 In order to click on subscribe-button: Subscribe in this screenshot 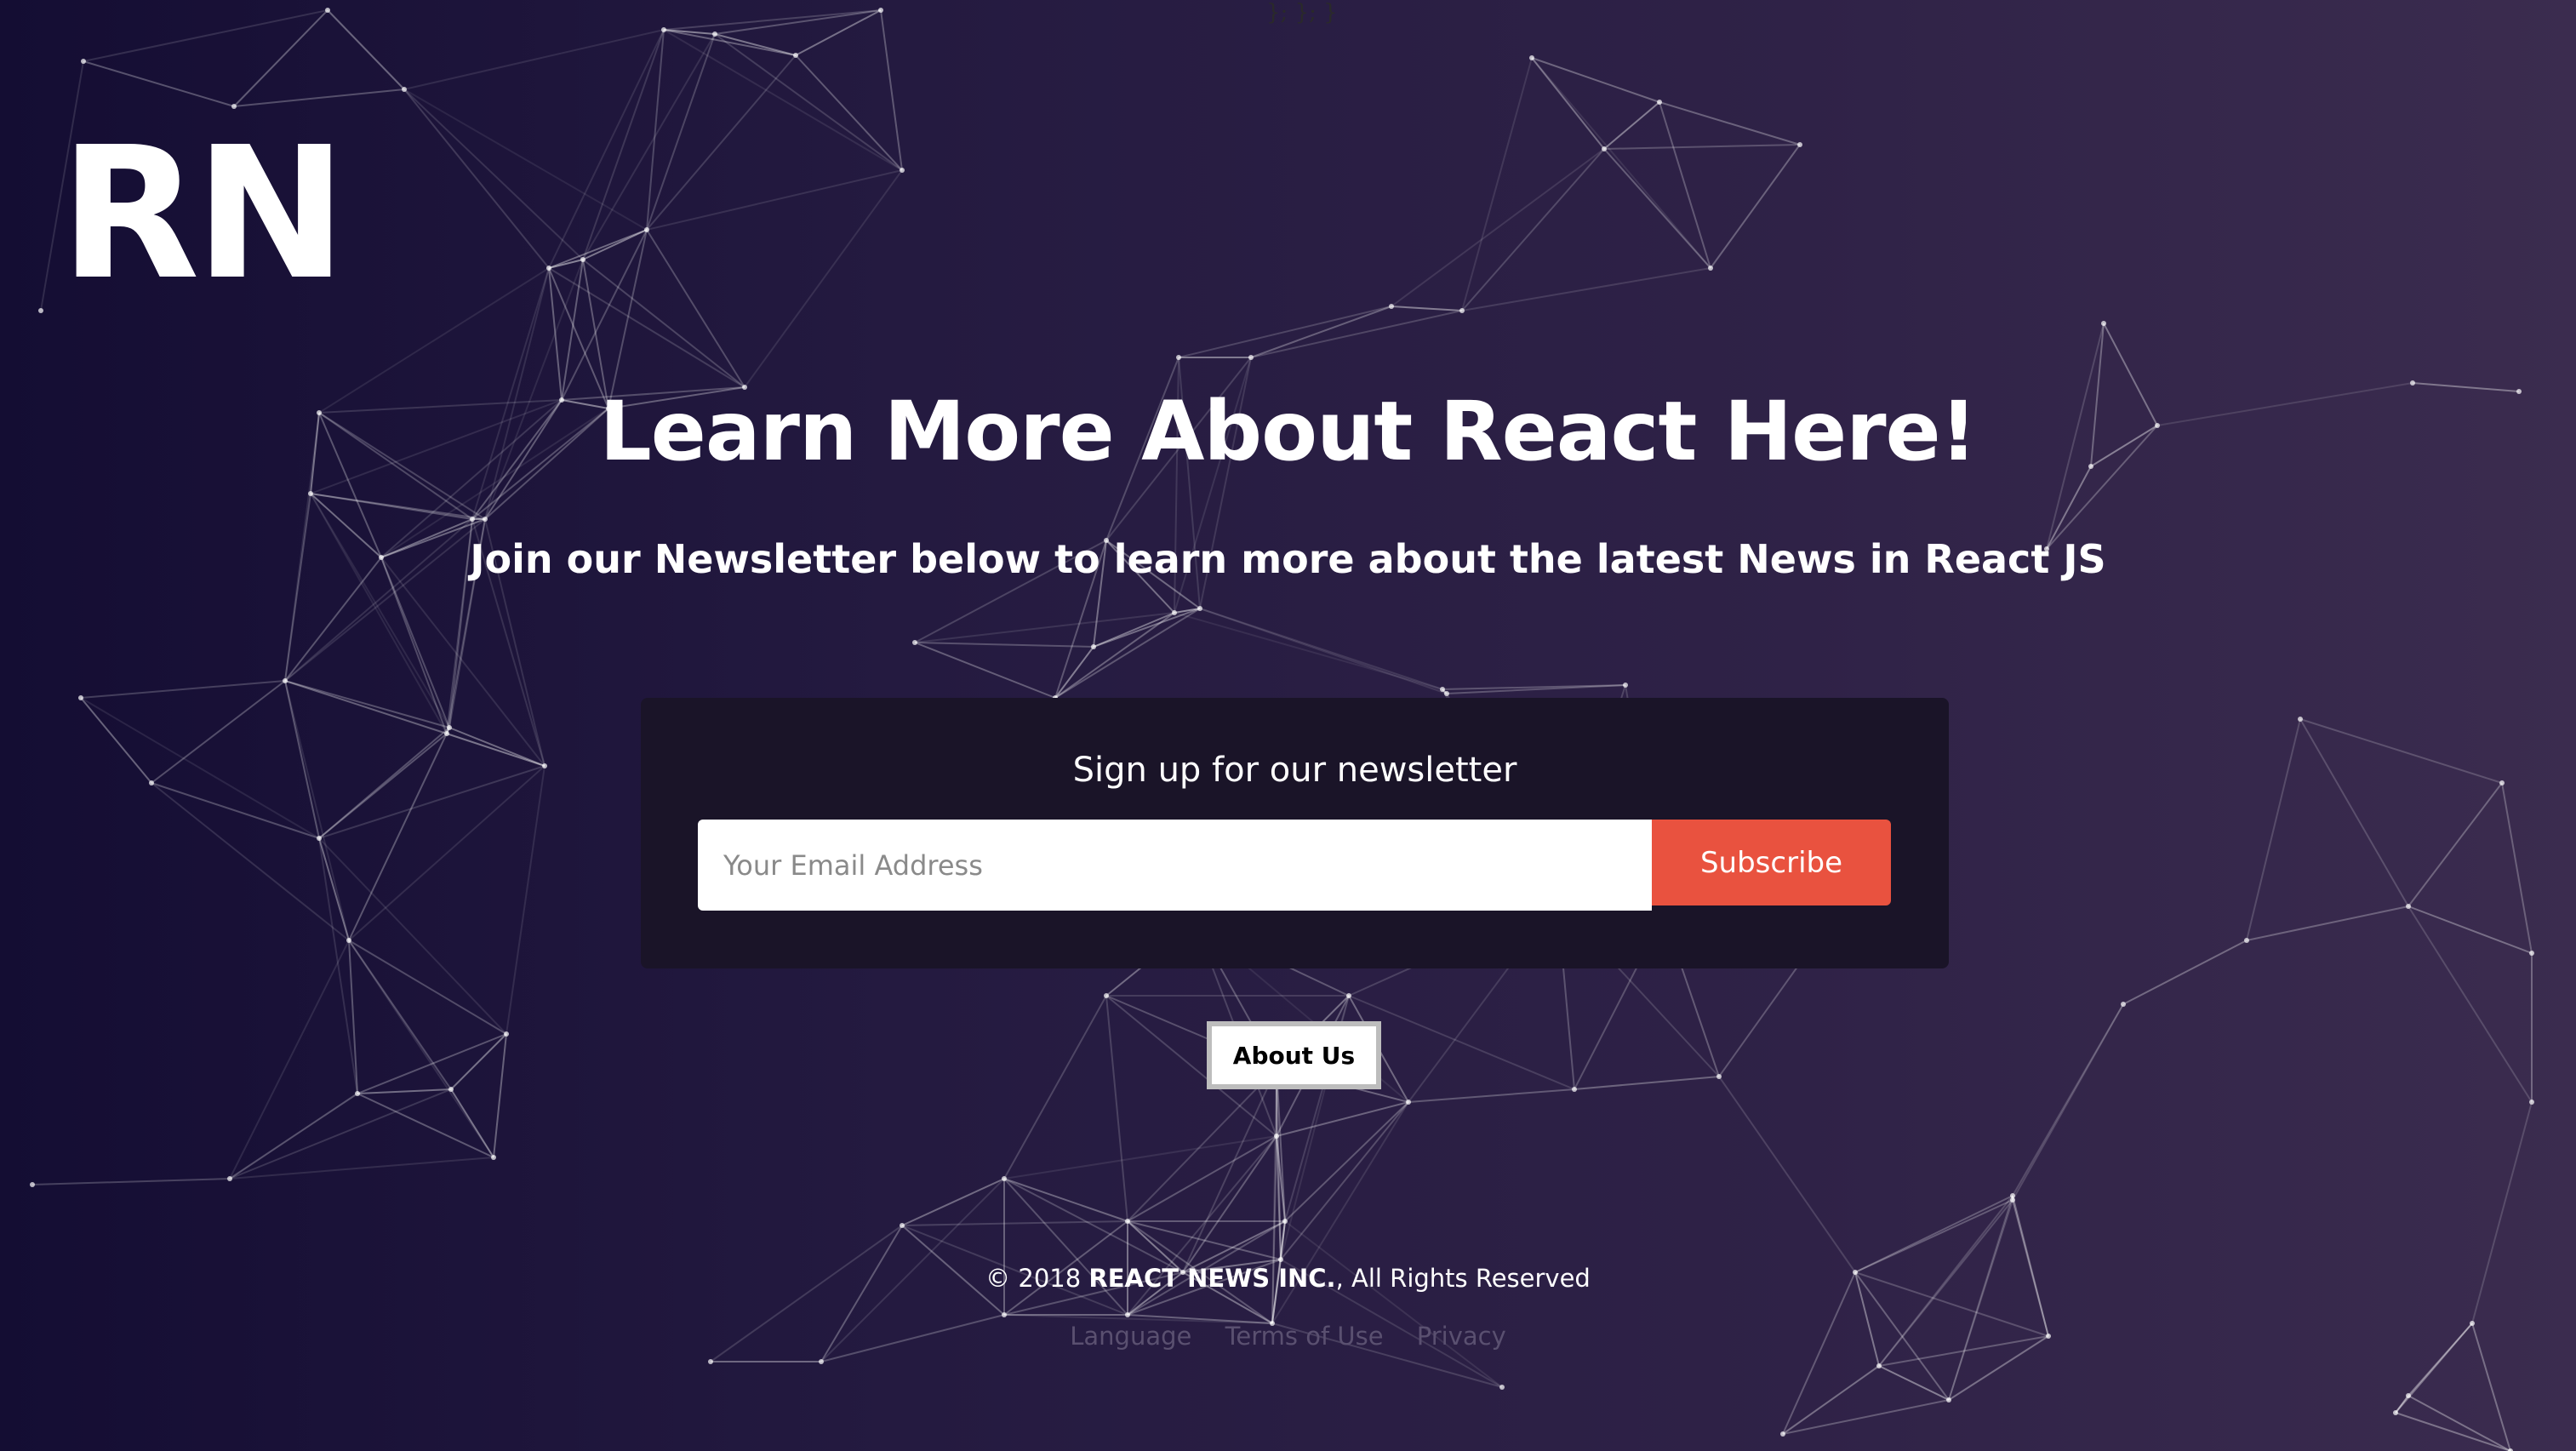, I will do `click(1771, 862)`.